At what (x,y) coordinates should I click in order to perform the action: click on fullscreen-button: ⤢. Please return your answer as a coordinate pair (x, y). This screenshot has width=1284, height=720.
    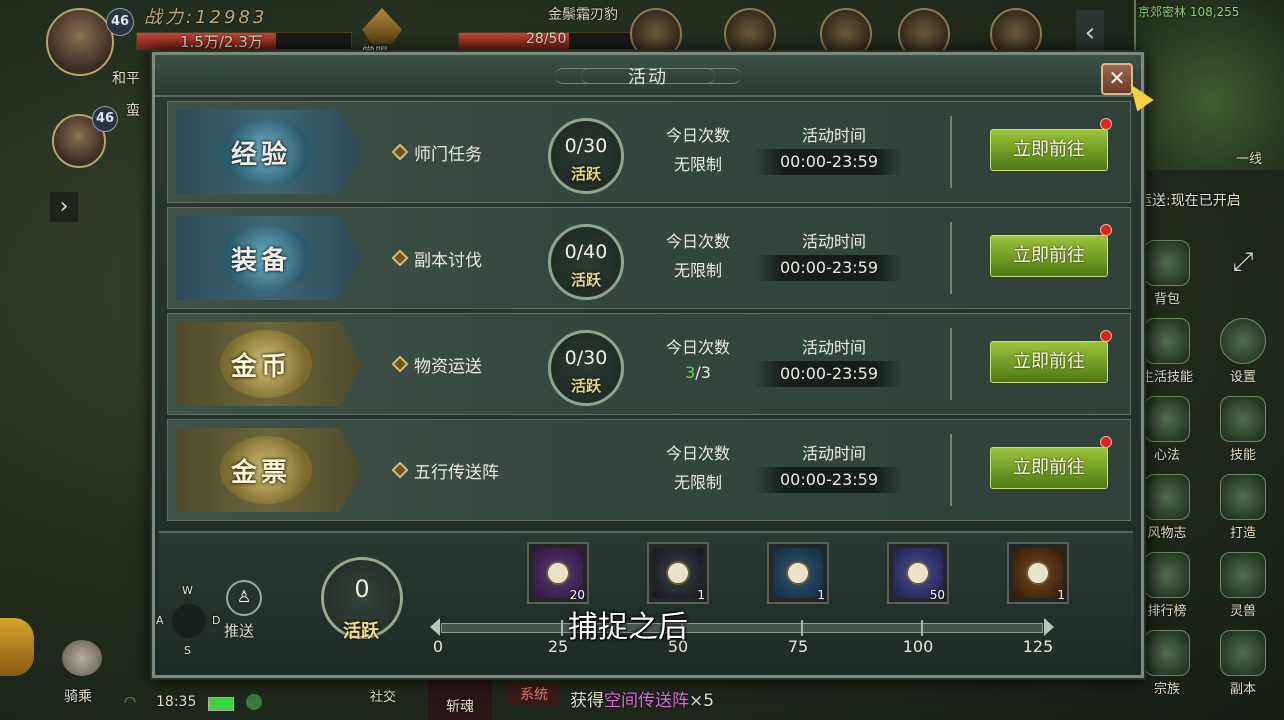
    Looking at the image, I should click on (1243, 263).